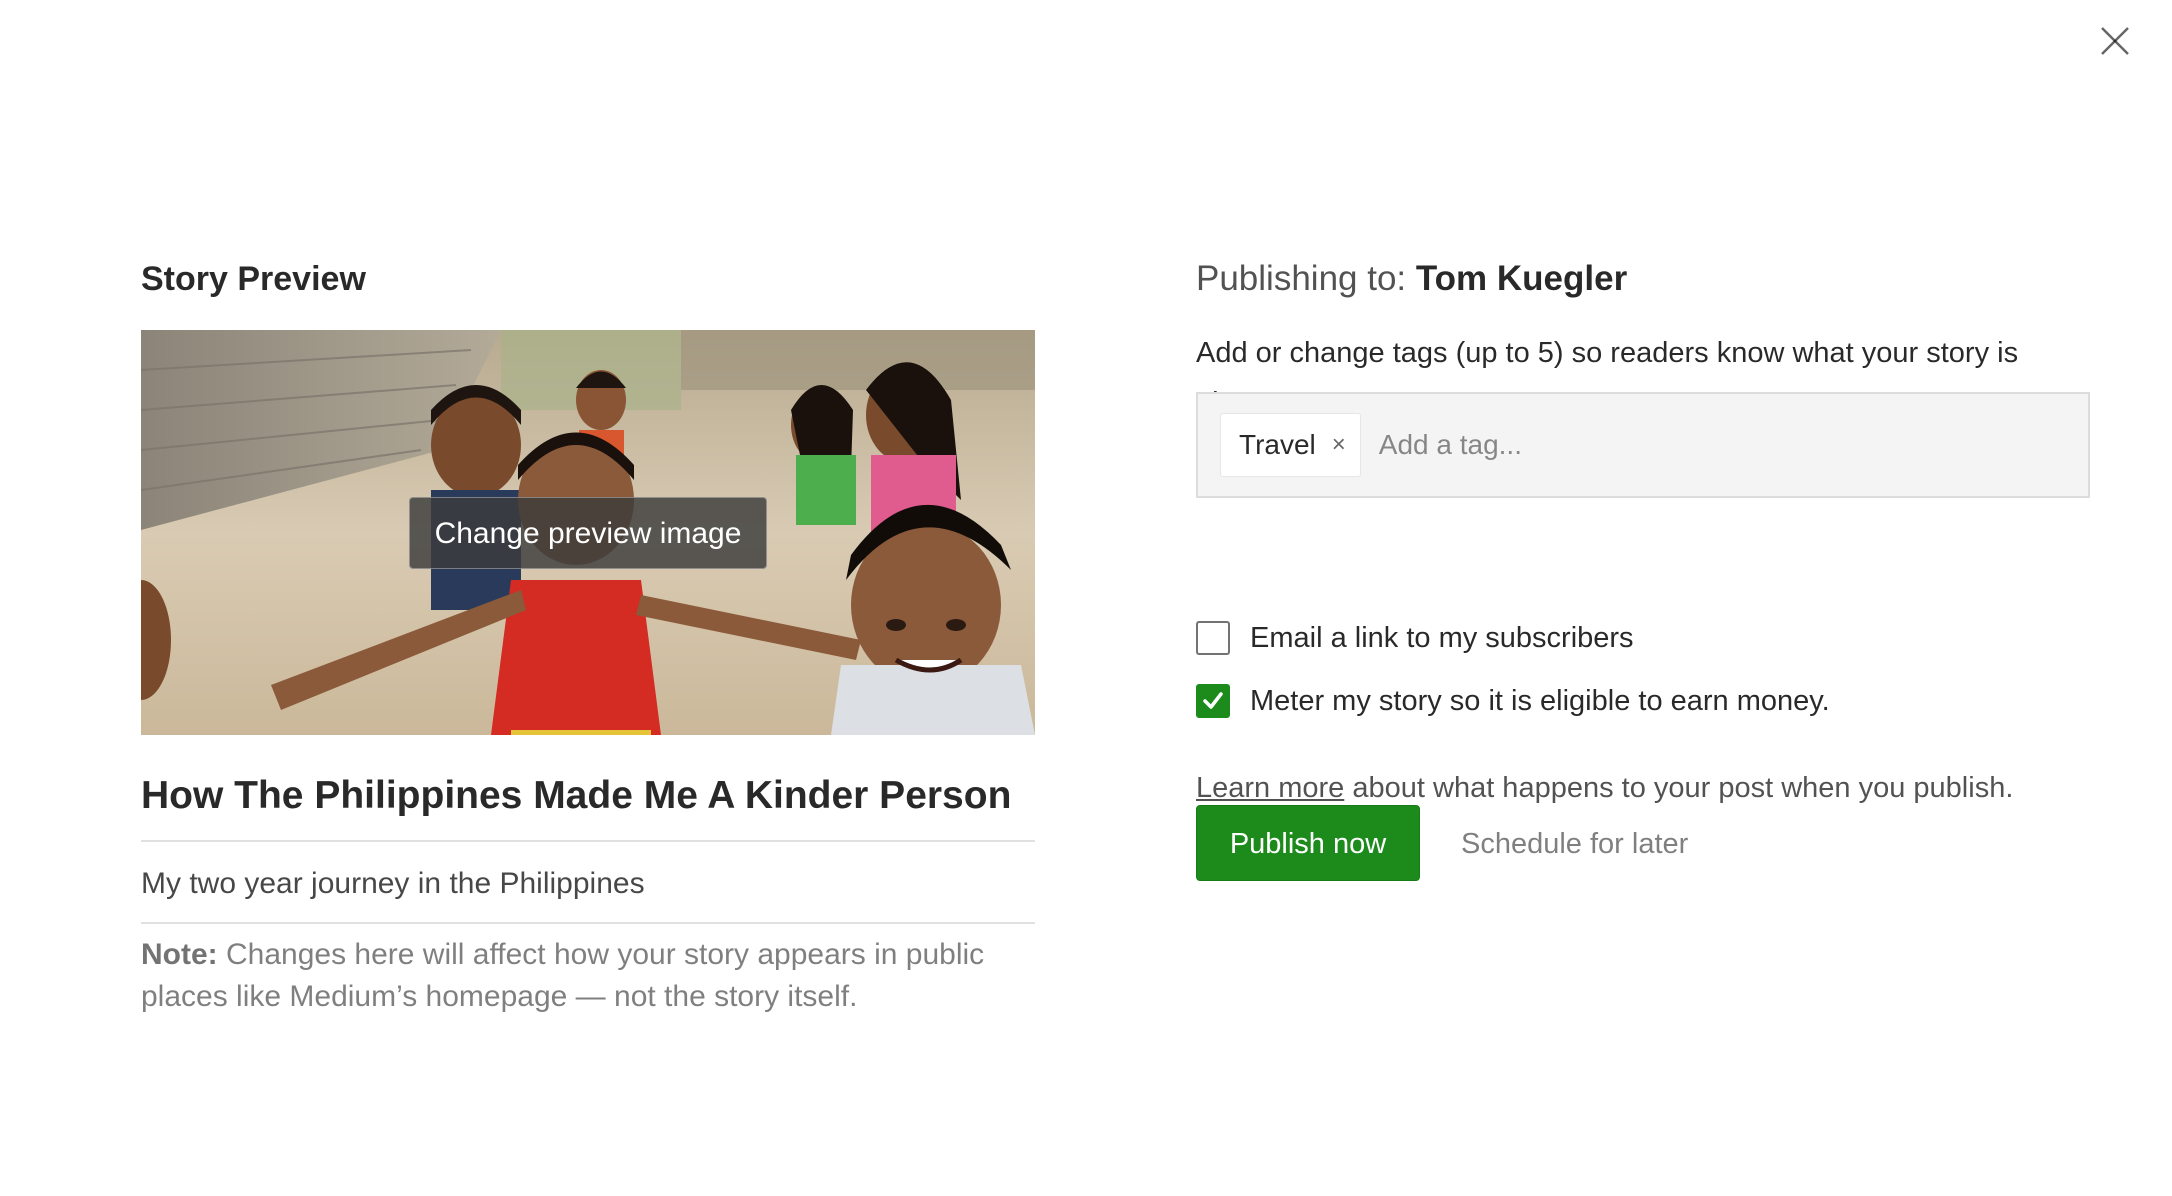 This screenshot has height=1196, width=2172. What do you see at coordinates (1277, 444) in the screenshot?
I see `tag-chip-label: Travel` at bounding box center [1277, 444].